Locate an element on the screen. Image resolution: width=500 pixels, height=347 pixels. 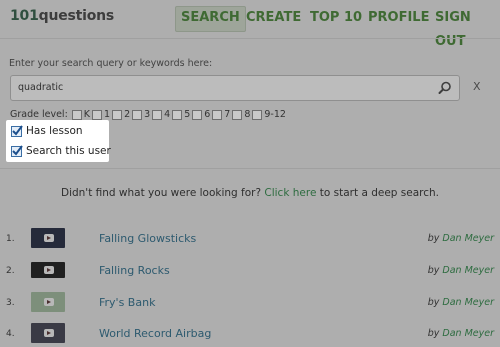
deep-search-link: Click here is located at coordinates (290, 193).